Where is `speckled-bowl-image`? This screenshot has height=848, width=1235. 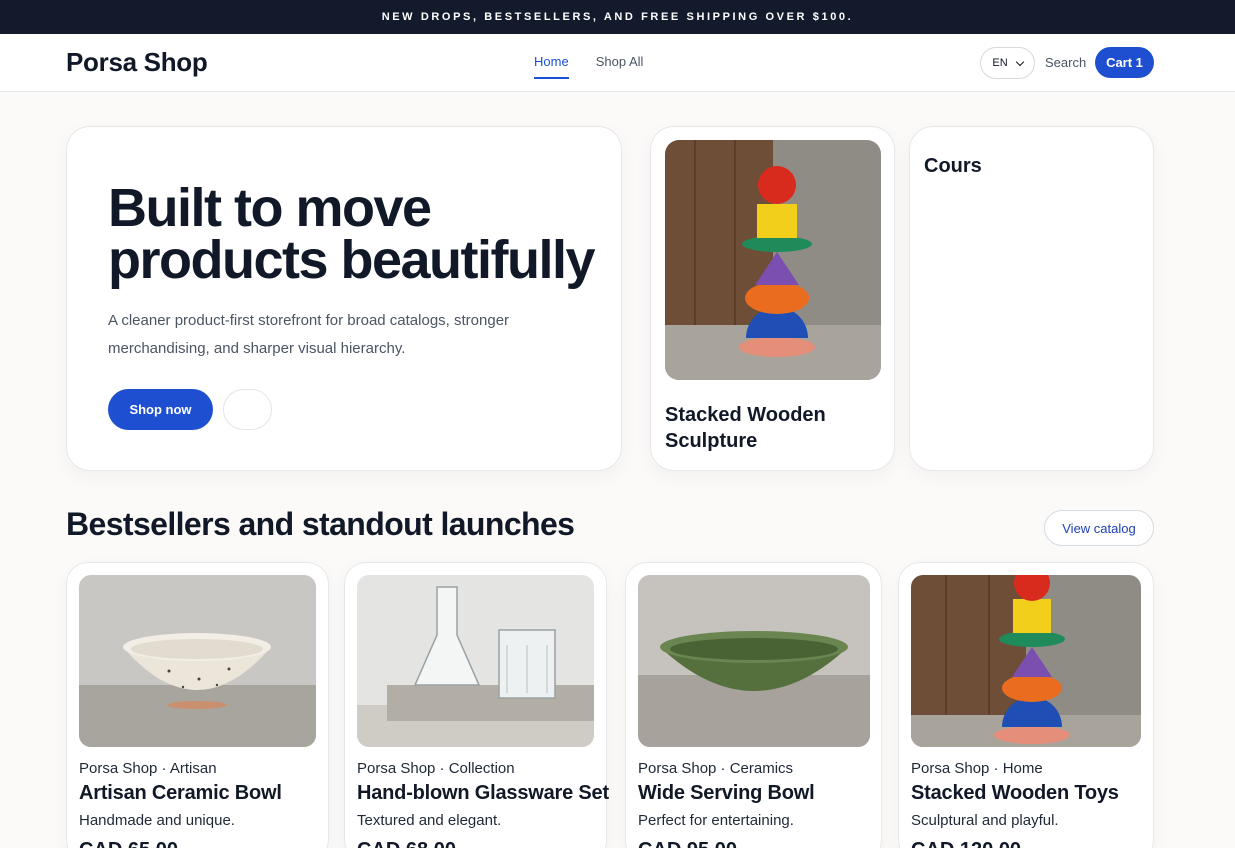
speckled-bowl-image is located at coordinates (197, 661).